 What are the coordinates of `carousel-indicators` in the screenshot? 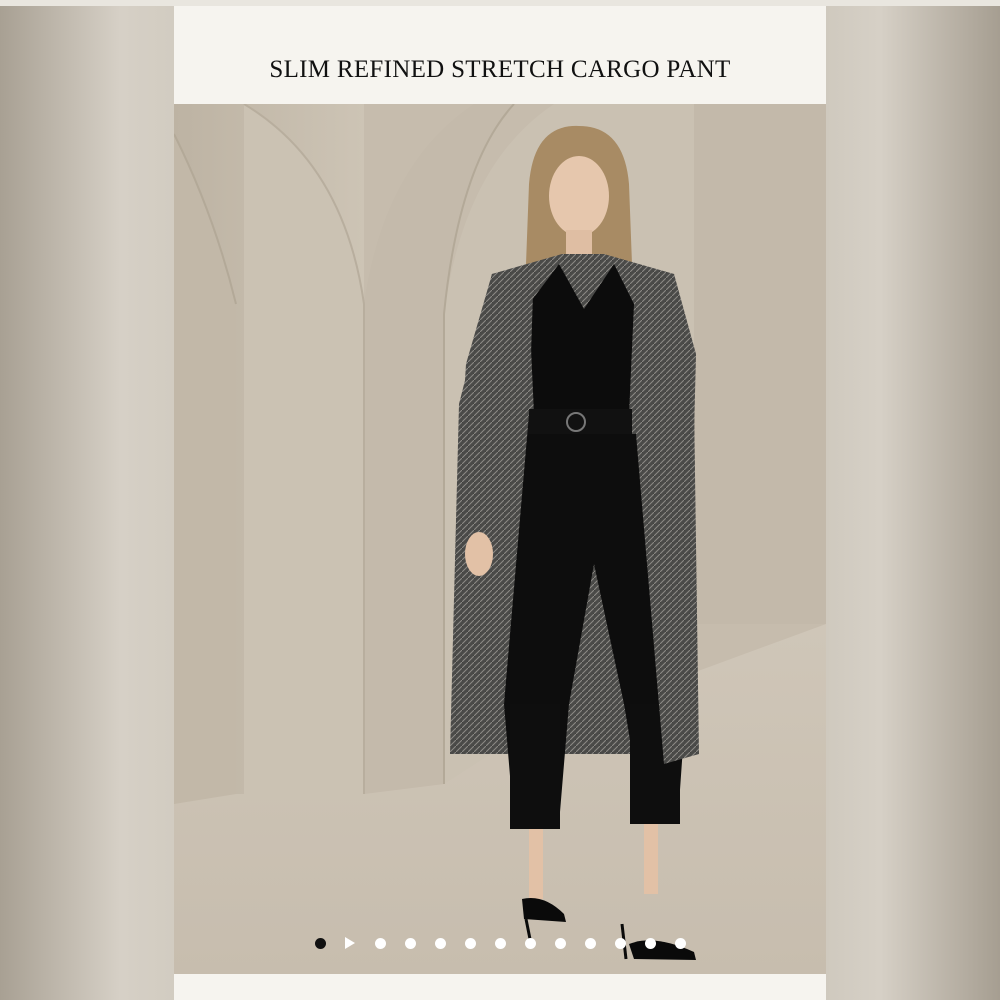 It's located at (500, 943).